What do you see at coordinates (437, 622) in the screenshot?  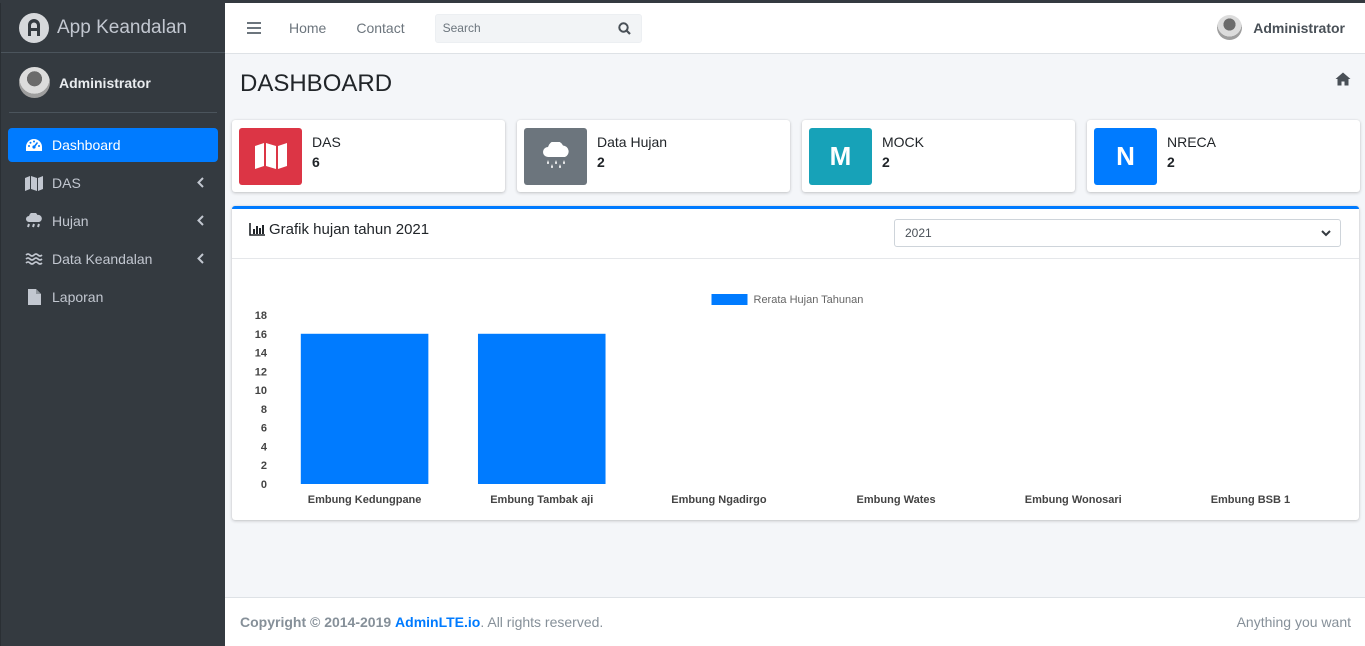 I see `footer-brand-link: AdminLTE.io` at bounding box center [437, 622].